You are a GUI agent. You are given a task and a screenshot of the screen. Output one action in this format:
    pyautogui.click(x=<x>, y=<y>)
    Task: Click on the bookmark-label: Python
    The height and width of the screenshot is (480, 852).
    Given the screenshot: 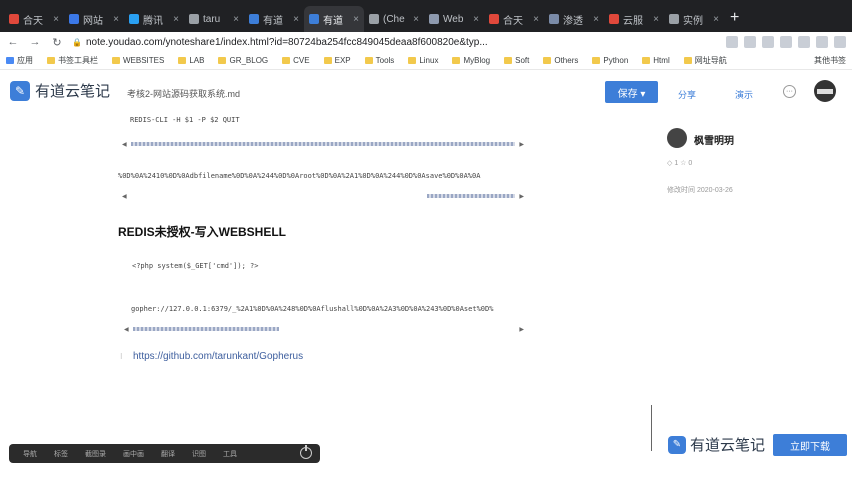 What is the action you would take?
    pyautogui.click(x=616, y=60)
    